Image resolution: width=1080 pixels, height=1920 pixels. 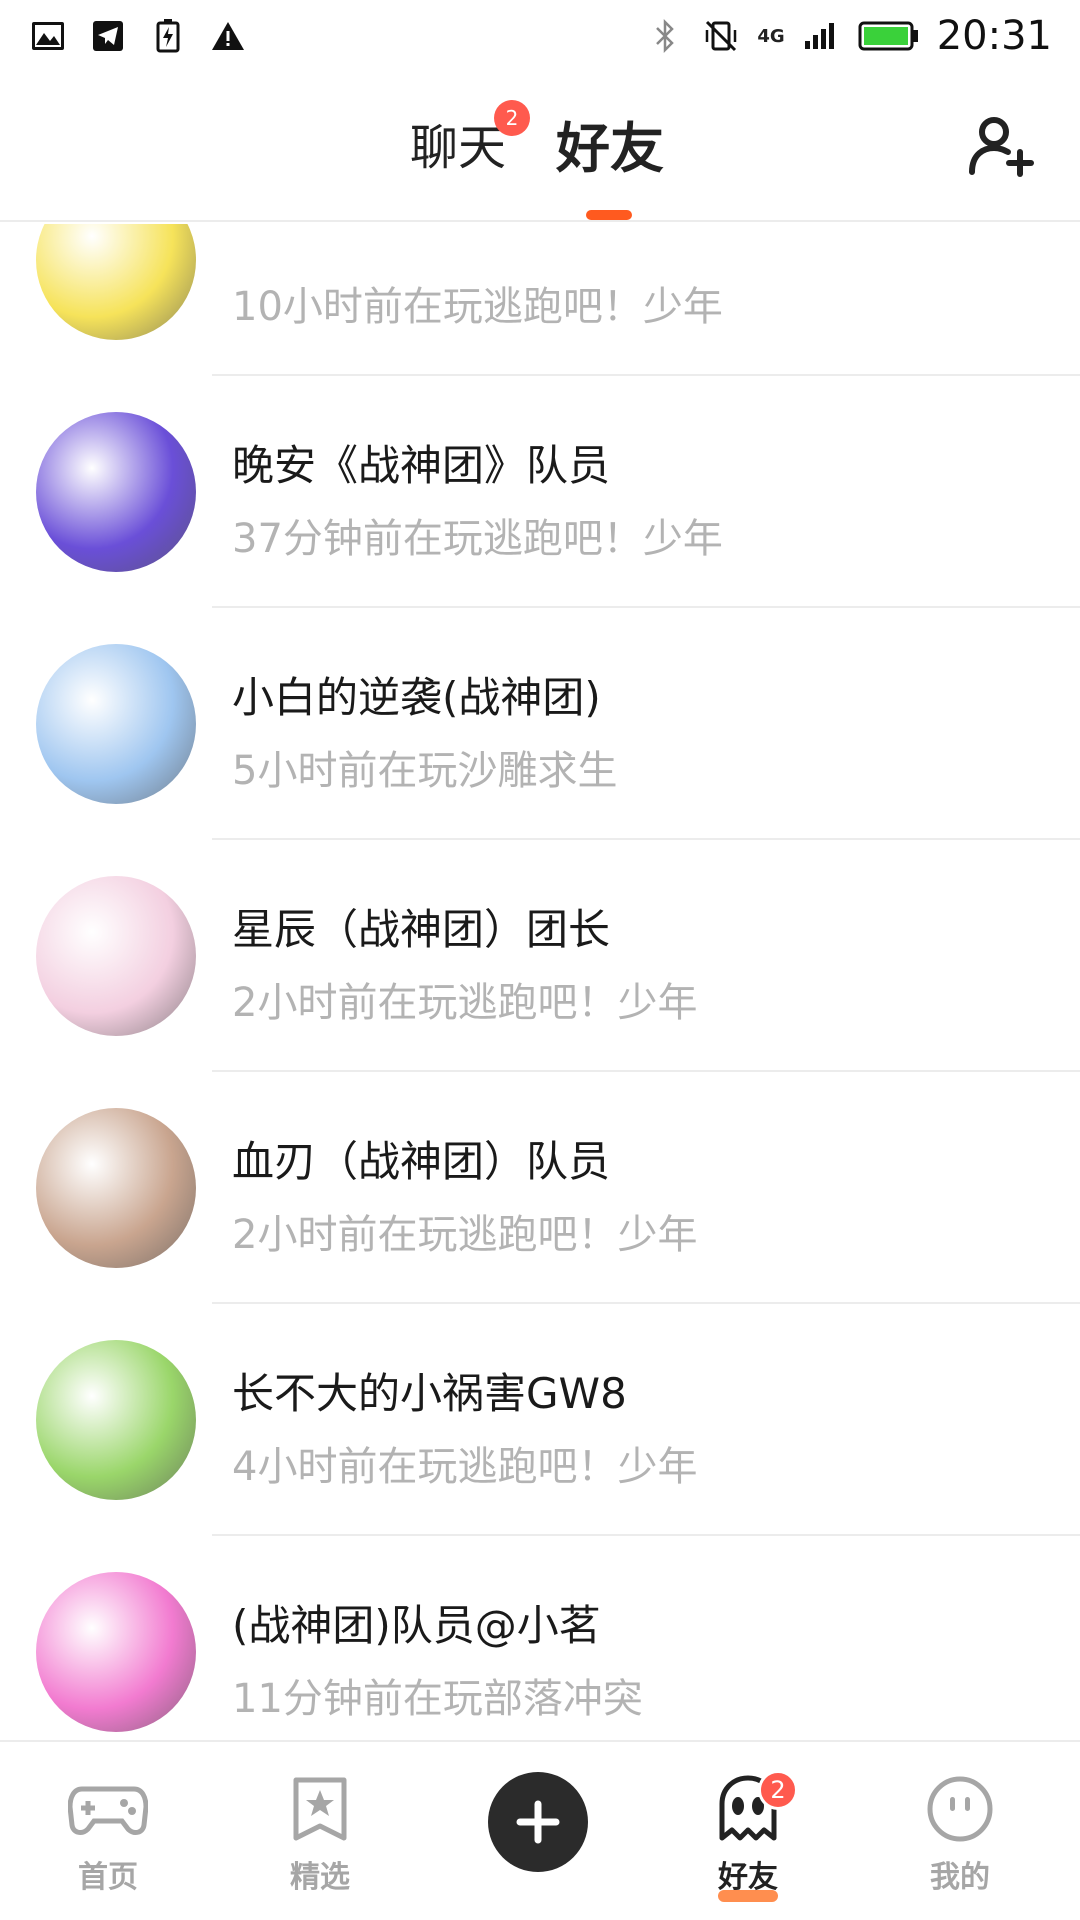 What do you see at coordinates (416, 1625) in the screenshot?
I see `friend-name: (战神团)队员@小茗` at bounding box center [416, 1625].